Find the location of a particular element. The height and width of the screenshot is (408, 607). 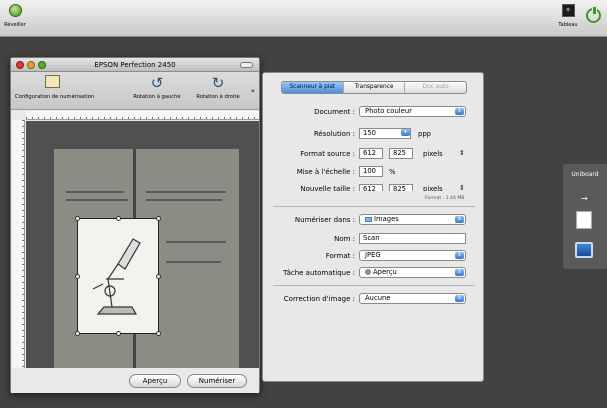

document-value: Photo couleur is located at coordinates (388, 111).